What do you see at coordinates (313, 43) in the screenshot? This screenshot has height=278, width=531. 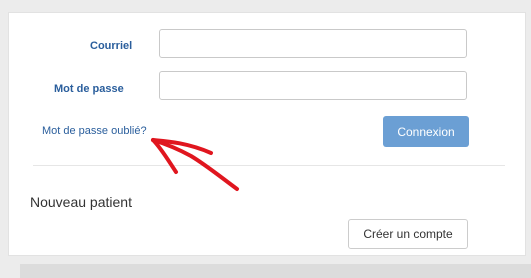 I see `email-field` at bounding box center [313, 43].